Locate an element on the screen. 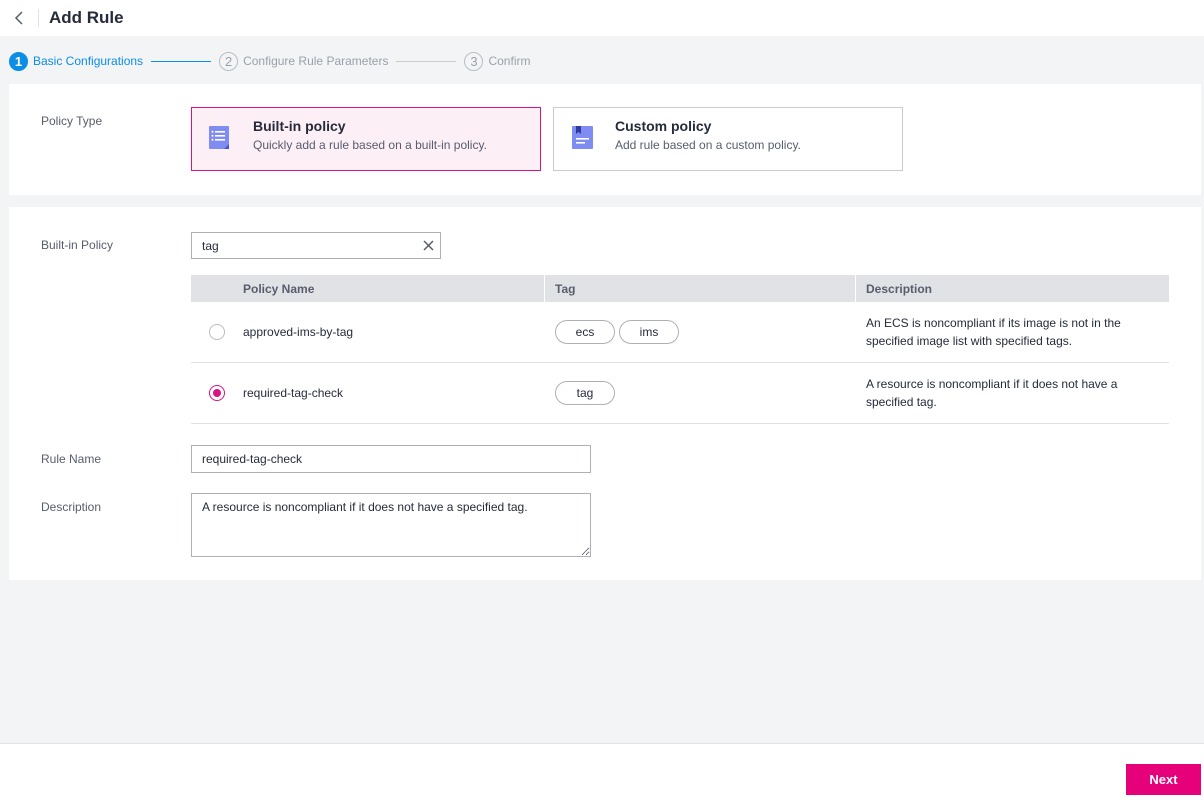  top-bar: Add Rule is located at coordinates (602, 18).